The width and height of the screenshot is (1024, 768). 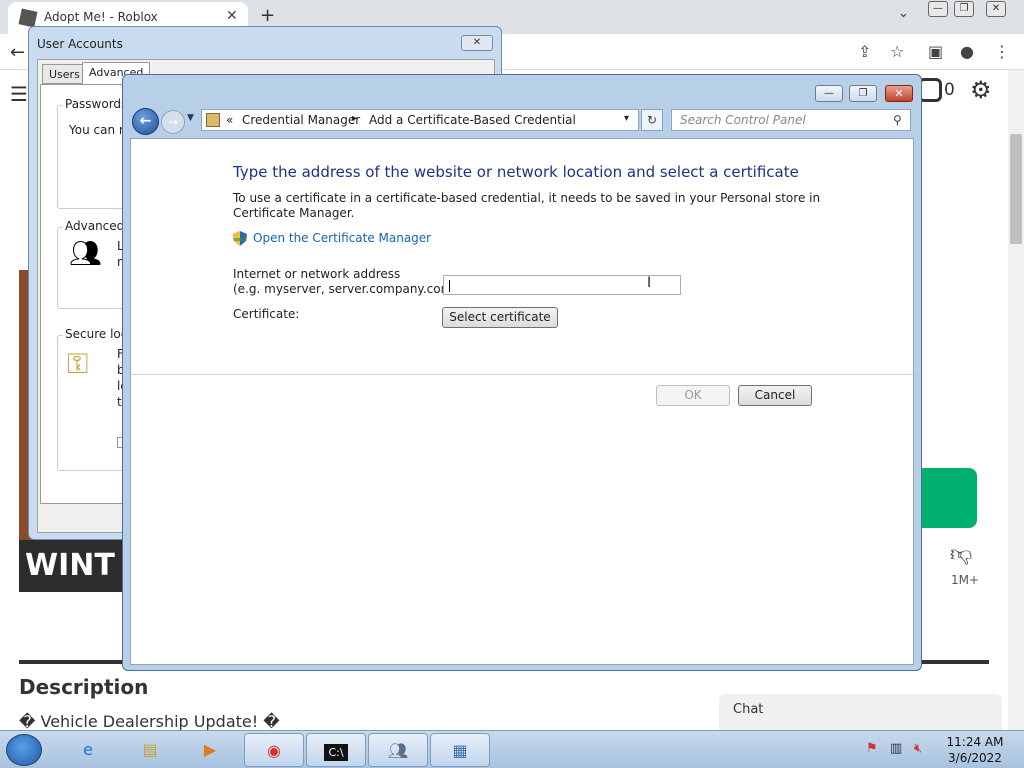 What do you see at coordinates (649, 283) in the screenshot?
I see `ibeam-cursor-icon: I` at bounding box center [649, 283].